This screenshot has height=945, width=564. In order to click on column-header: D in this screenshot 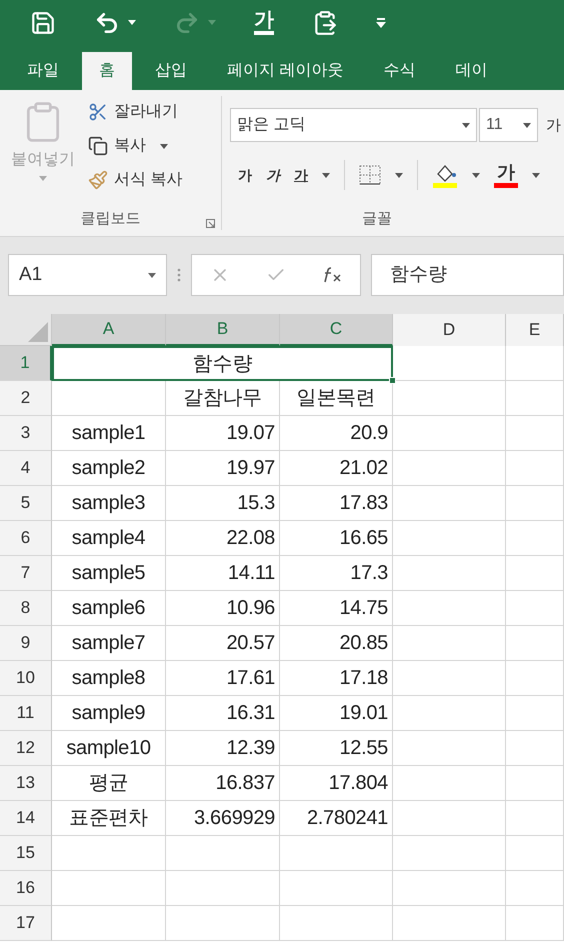, I will do `click(449, 330)`.